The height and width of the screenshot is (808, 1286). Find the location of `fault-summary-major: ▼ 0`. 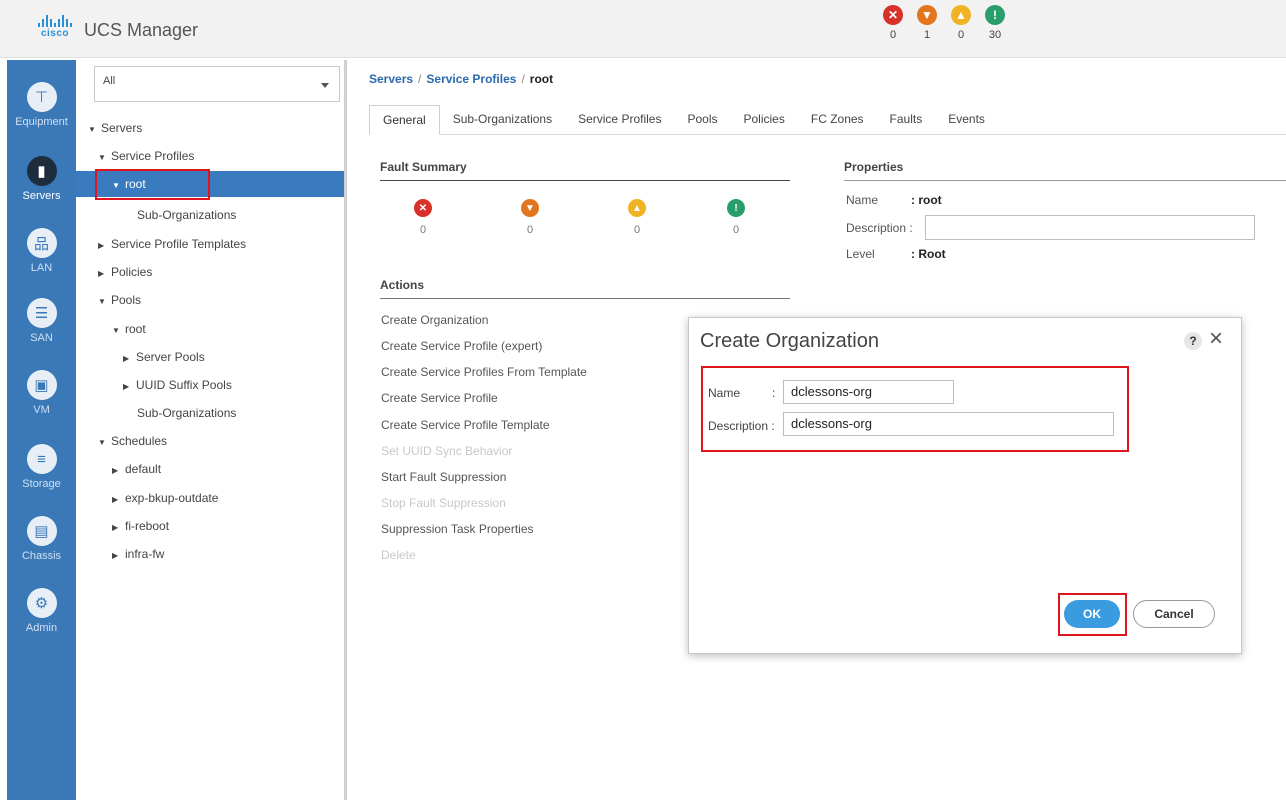

fault-summary-major: ▼ 0 is located at coordinates (530, 217).